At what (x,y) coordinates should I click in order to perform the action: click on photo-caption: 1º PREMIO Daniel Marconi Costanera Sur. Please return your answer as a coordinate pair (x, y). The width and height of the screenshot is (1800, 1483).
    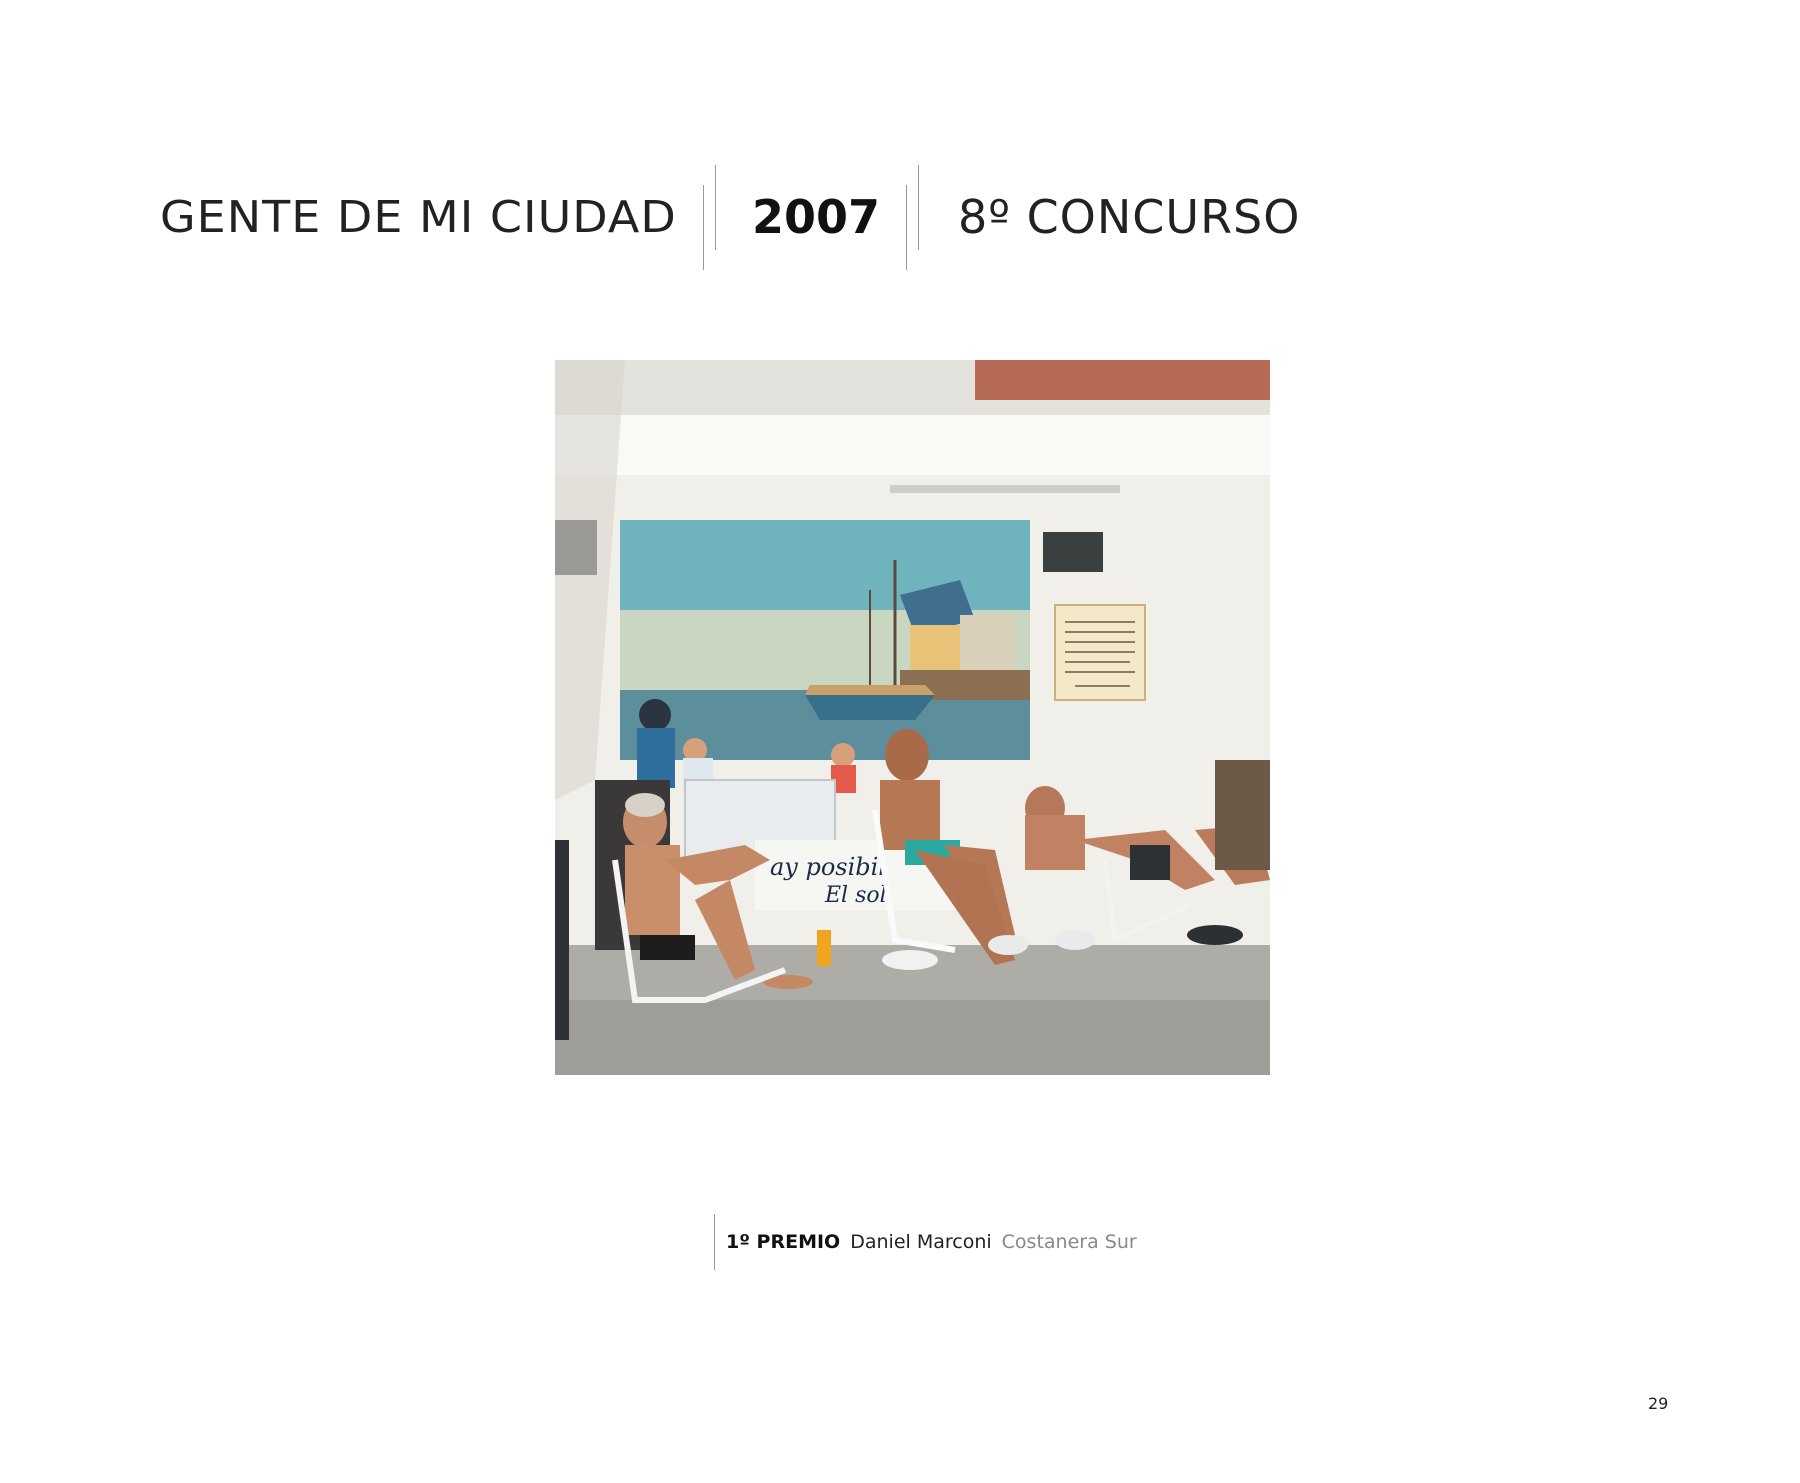
    Looking at the image, I should click on (931, 1242).